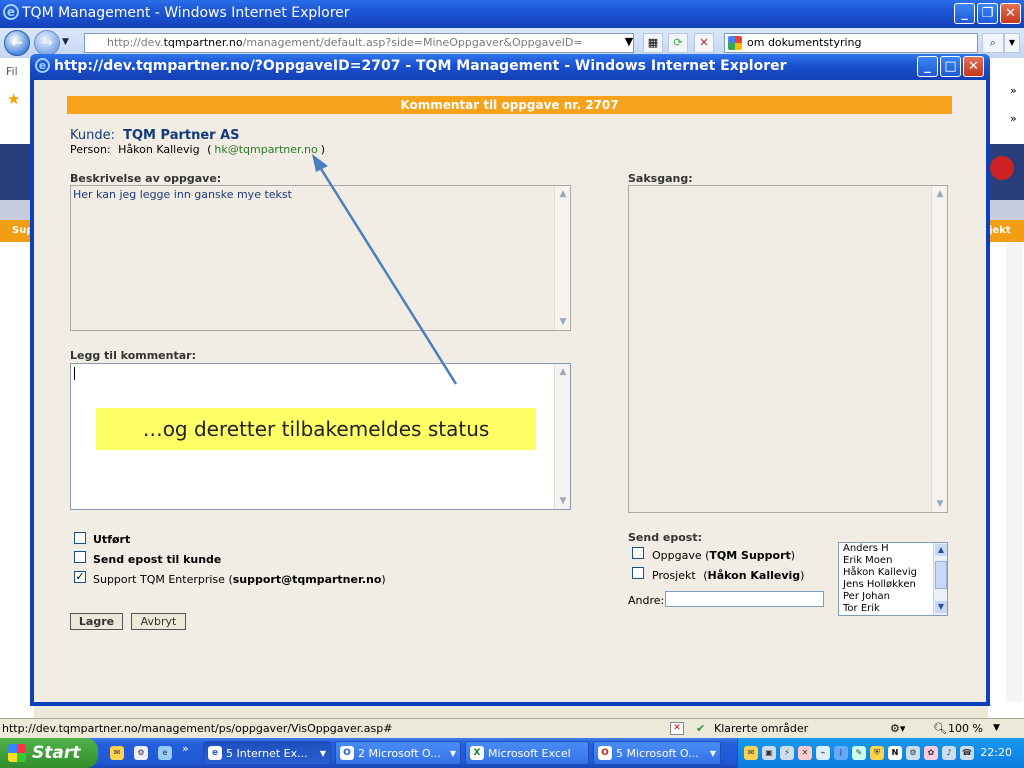 The height and width of the screenshot is (768, 1024). I want to click on tray-icon: ⌁, so click(823, 753).